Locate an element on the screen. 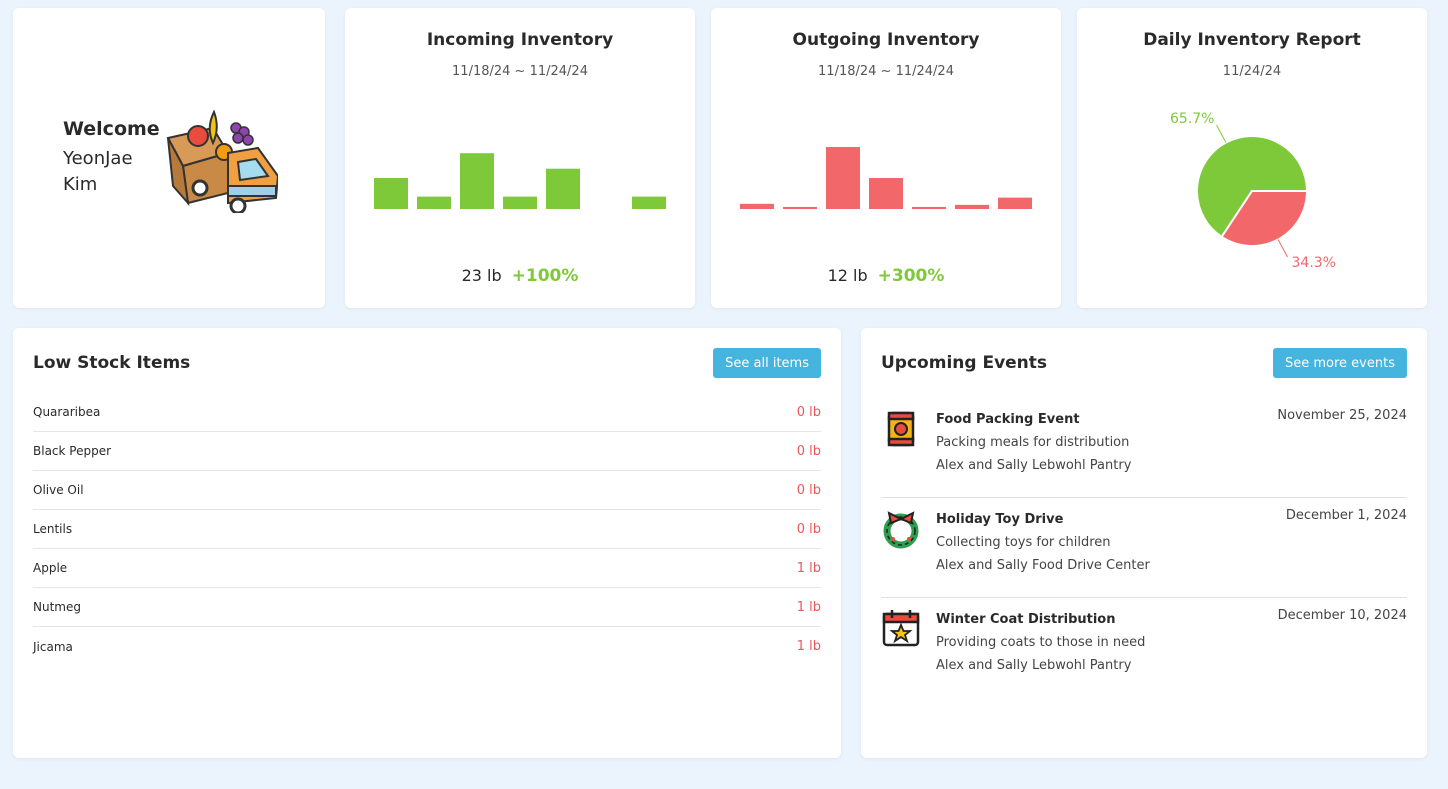 The image size is (1448, 789). low-stock-row: Olive Oil 0 lb is located at coordinates (427, 490).